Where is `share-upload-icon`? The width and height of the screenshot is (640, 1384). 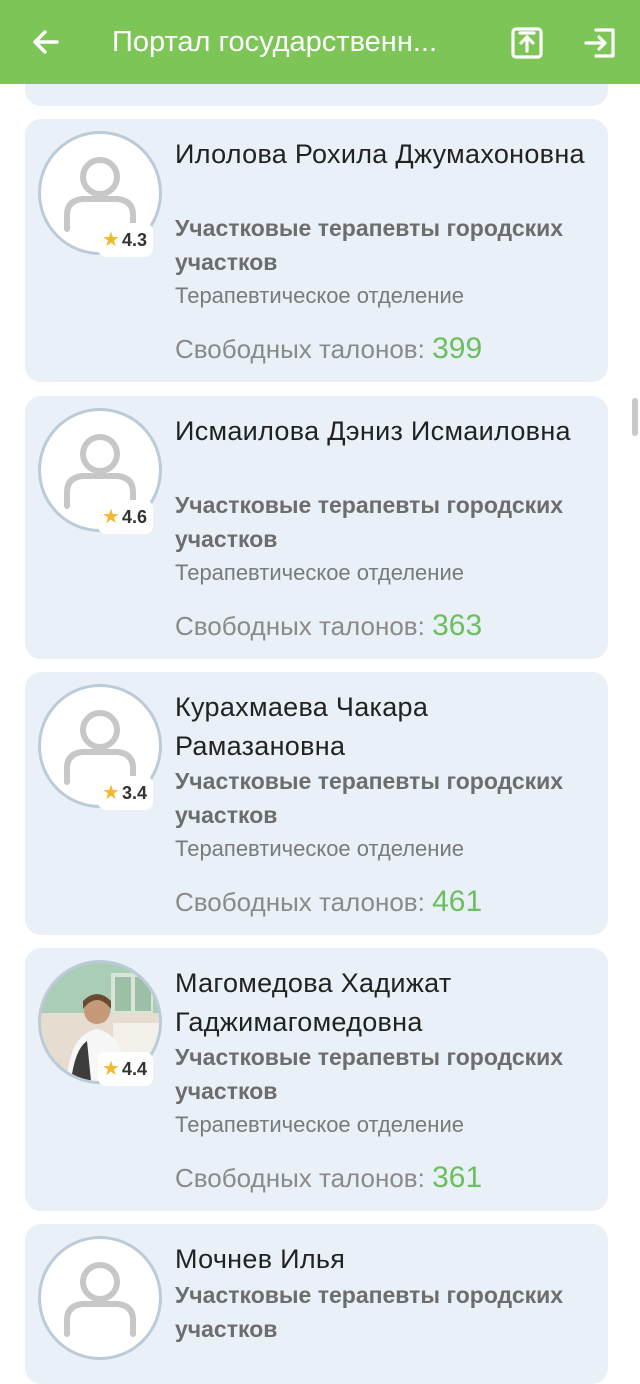 share-upload-icon is located at coordinates (527, 43).